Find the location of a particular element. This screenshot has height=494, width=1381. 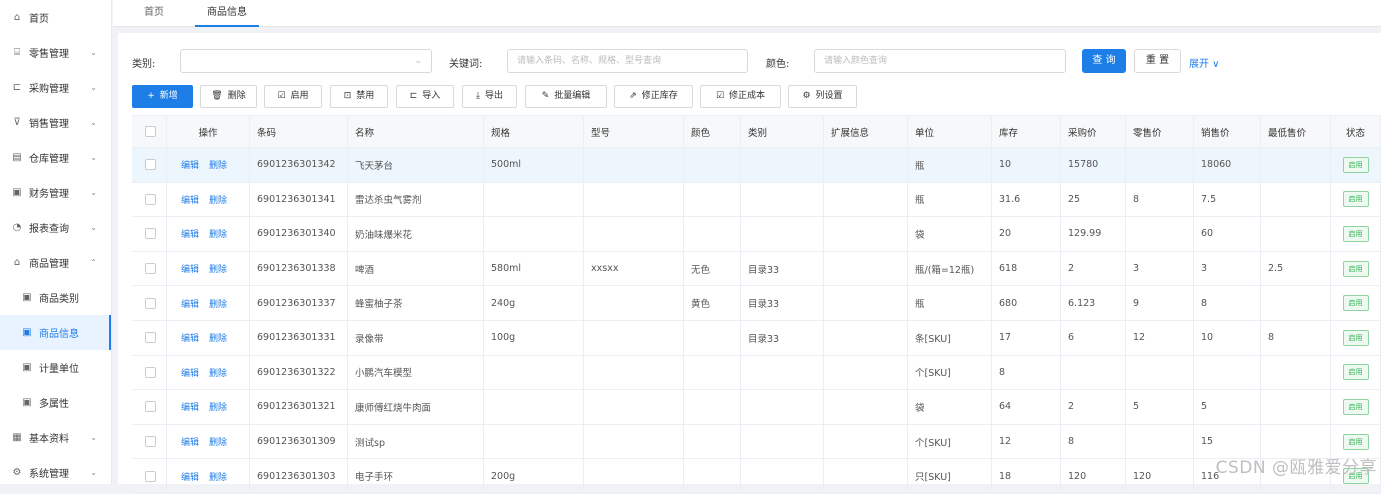

trash-button: 🗑删除 is located at coordinates (228, 96).